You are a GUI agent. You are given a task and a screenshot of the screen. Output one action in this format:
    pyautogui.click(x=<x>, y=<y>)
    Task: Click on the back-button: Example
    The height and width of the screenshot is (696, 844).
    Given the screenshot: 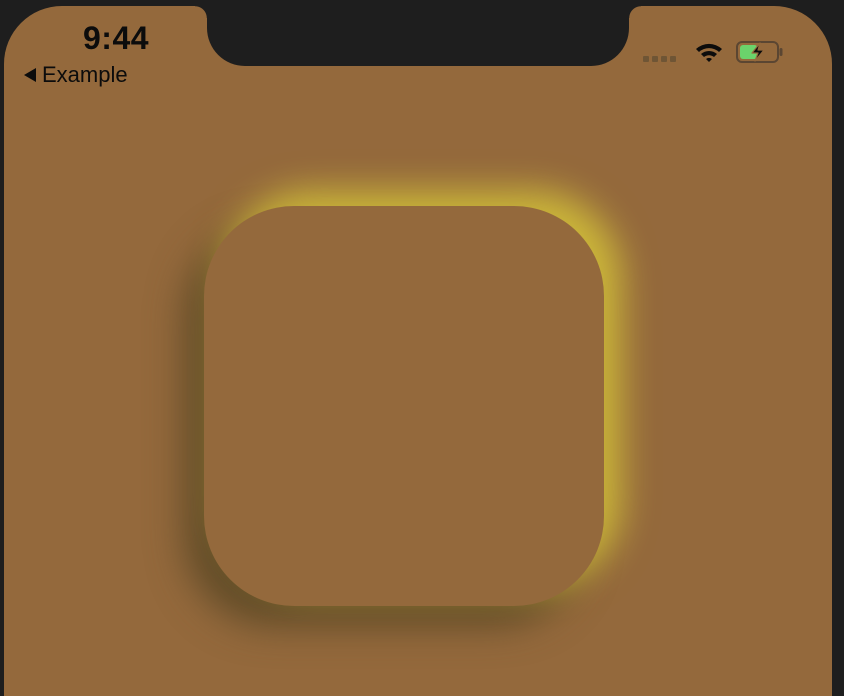 What is the action you would take?
    pyautogui.click(x=76, y=75)
    